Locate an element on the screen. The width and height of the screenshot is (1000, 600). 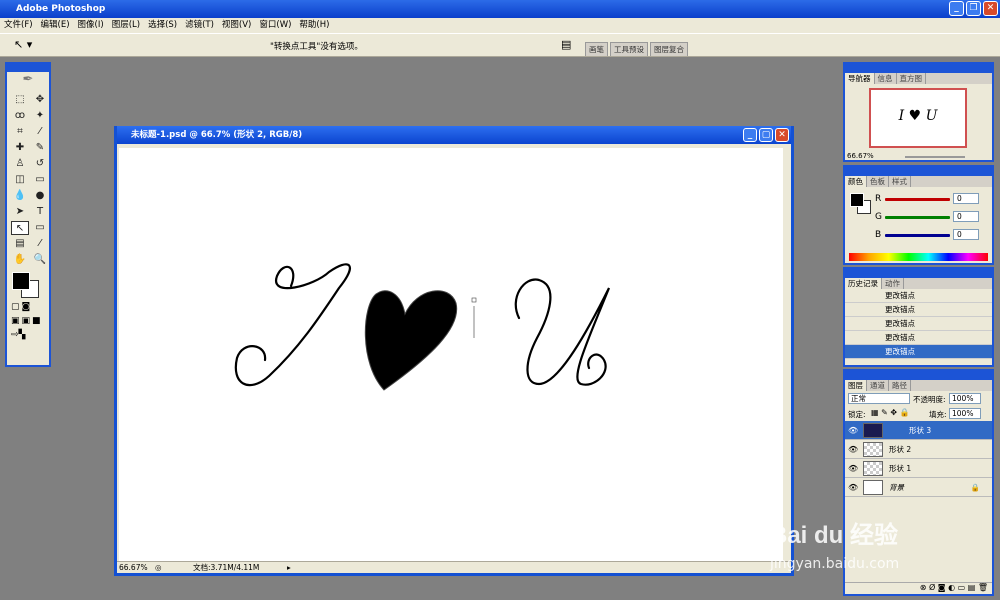
magic-wand-icon: ✦ is located at coordinates (40, 116).